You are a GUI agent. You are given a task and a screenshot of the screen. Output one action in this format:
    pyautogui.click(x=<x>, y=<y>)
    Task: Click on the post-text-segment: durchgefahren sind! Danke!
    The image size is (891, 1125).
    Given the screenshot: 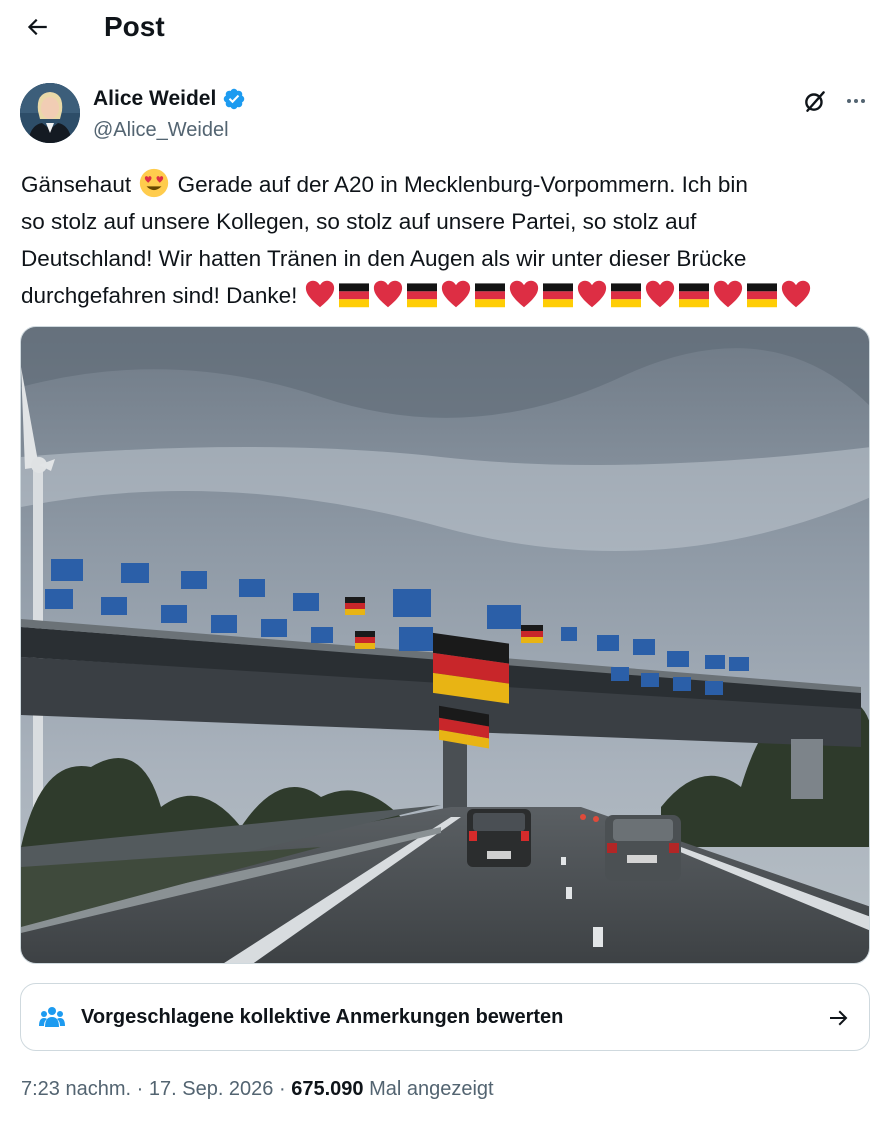 What is the action you would take?
    pyautogui.click(x=159, y=295)
    